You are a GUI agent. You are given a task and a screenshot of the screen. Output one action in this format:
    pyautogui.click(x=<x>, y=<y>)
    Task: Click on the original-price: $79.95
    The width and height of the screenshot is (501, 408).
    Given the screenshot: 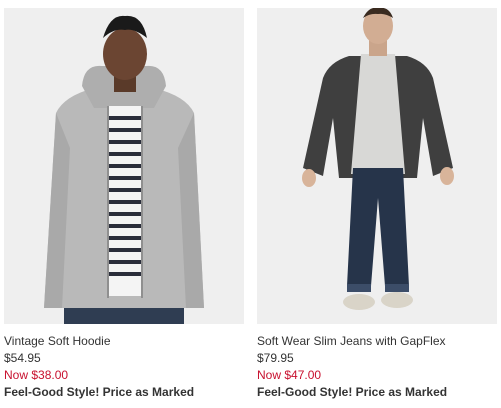 What is the action you would take?
    pyautogui.click(x=275, y=358)
    